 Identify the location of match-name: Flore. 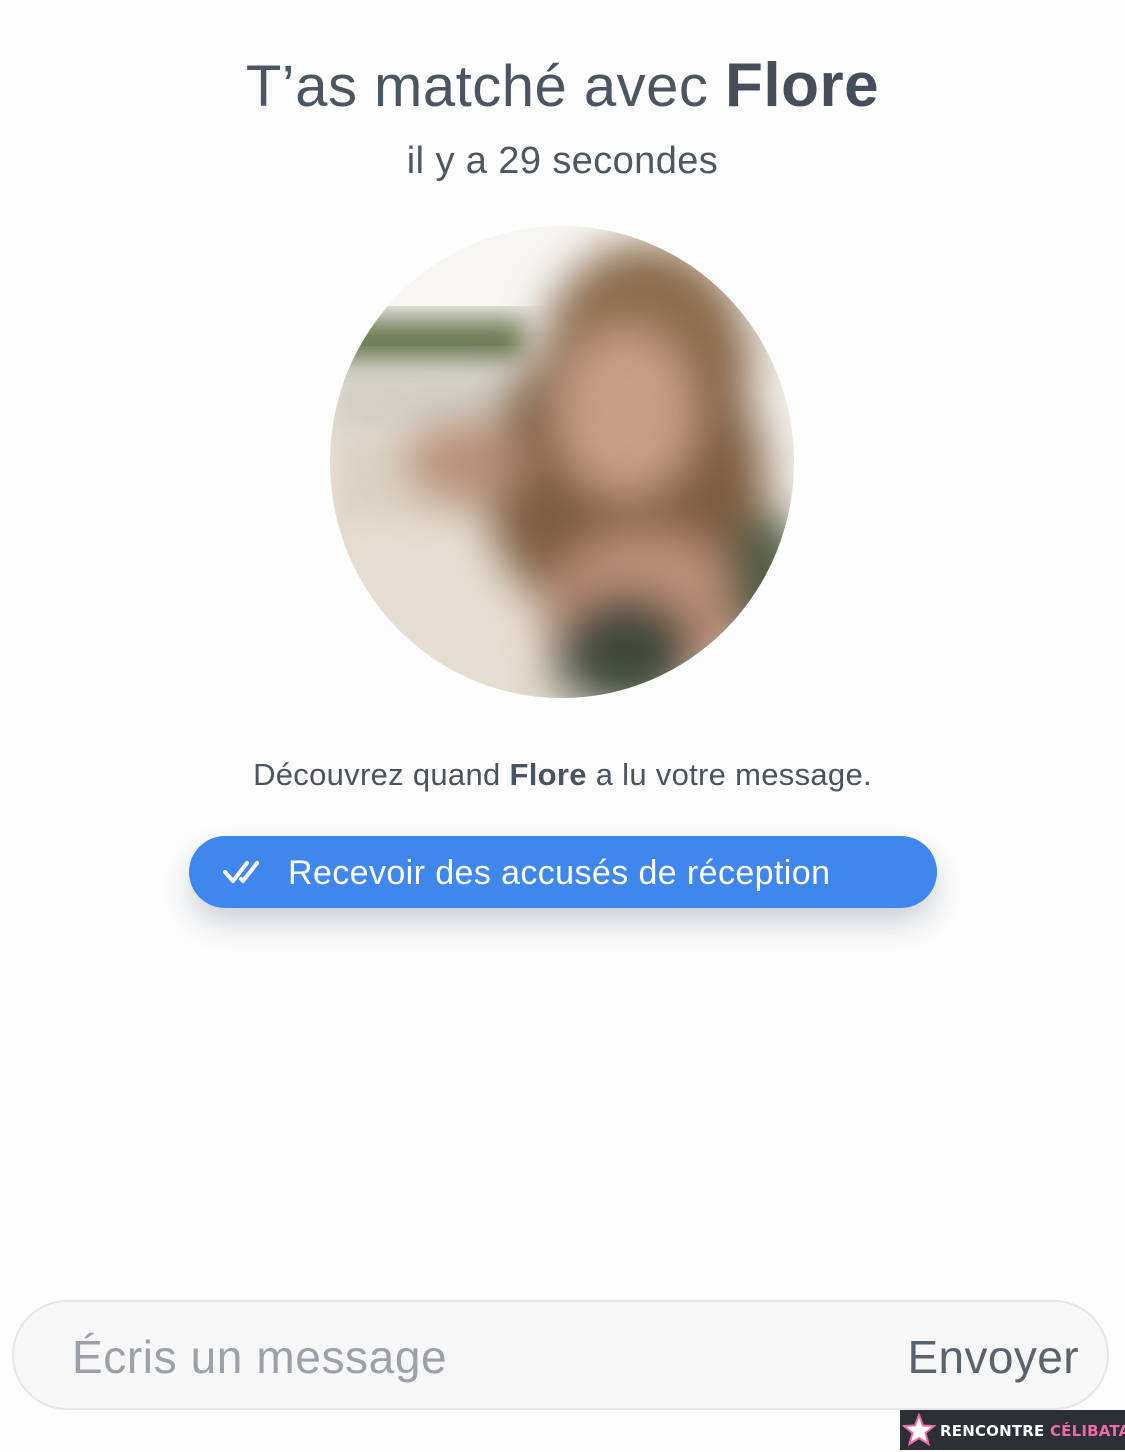
(802, 85).